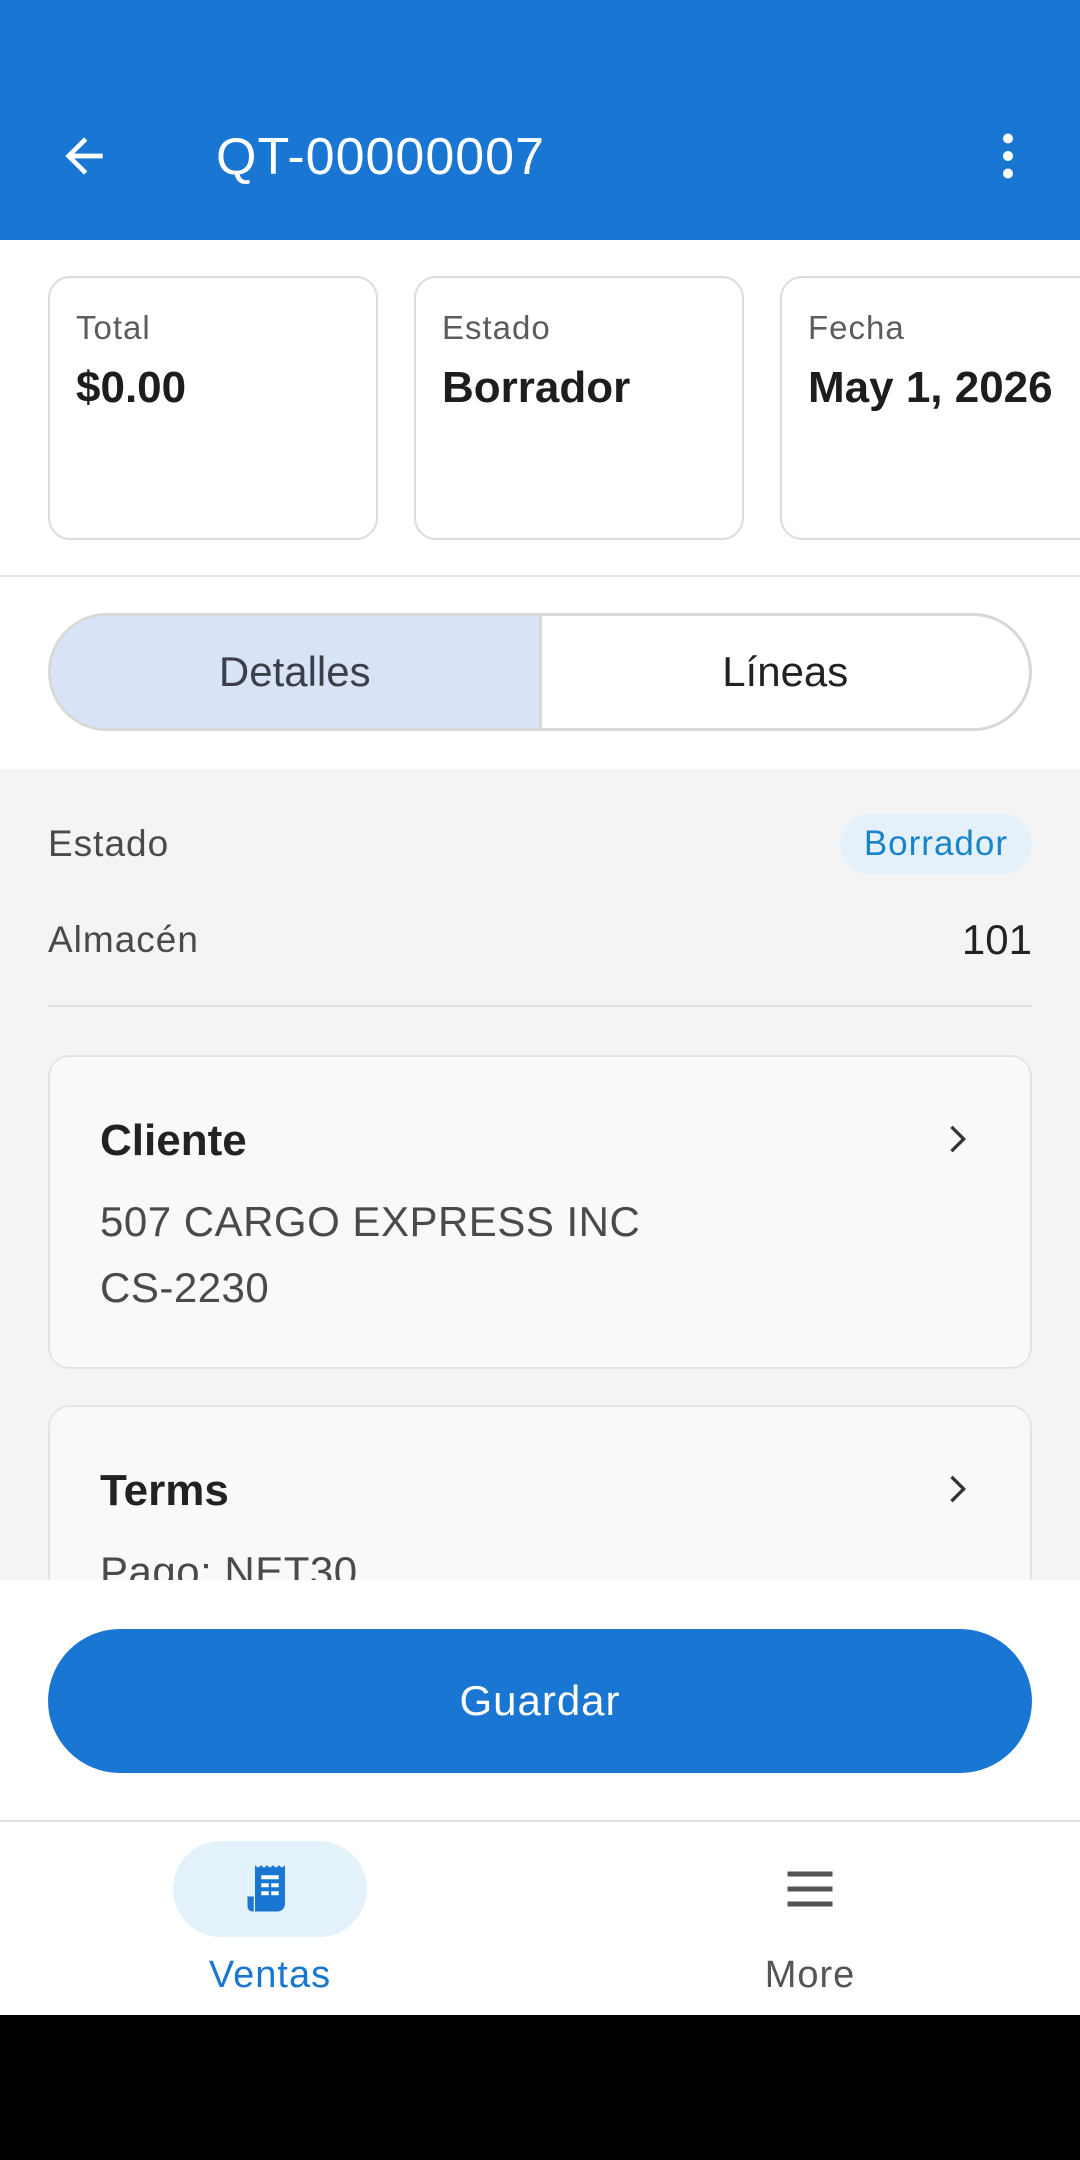 The height and width of the screenshot is (2160, 1080). Describe the element at coordinates (185, 1287) in the screenshot. I see `customer-code: CS-2230` at that location.